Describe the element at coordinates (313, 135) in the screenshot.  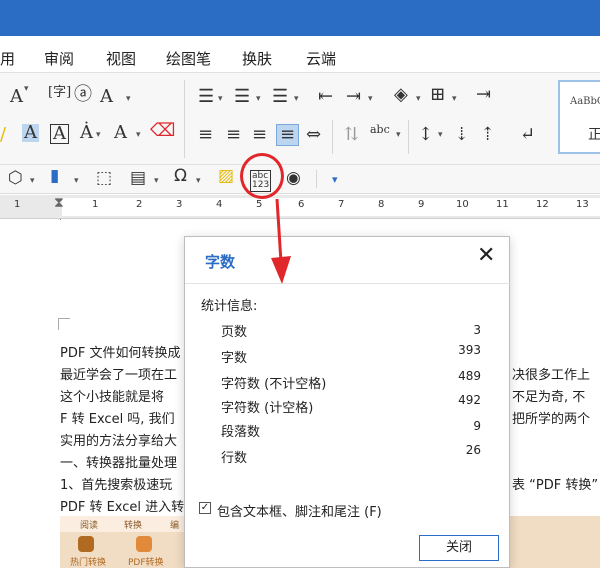
I see `distributed-align-icon: ⇔` at that location.